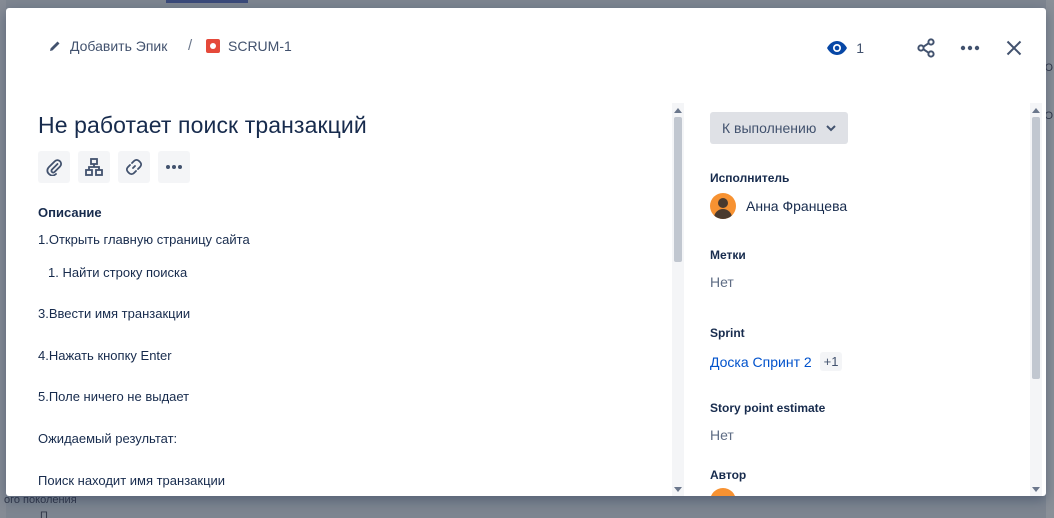 The width and height of the screenshot is (1054, 518). I want to click on add-epic-link: Добавить Эпик, so click(107, 46).